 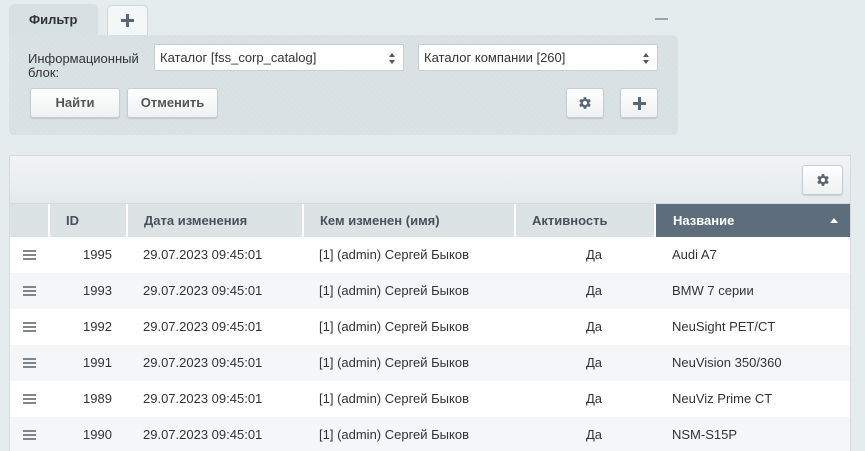 I want to click on grid-toolbar, so click(x=430, y=180).